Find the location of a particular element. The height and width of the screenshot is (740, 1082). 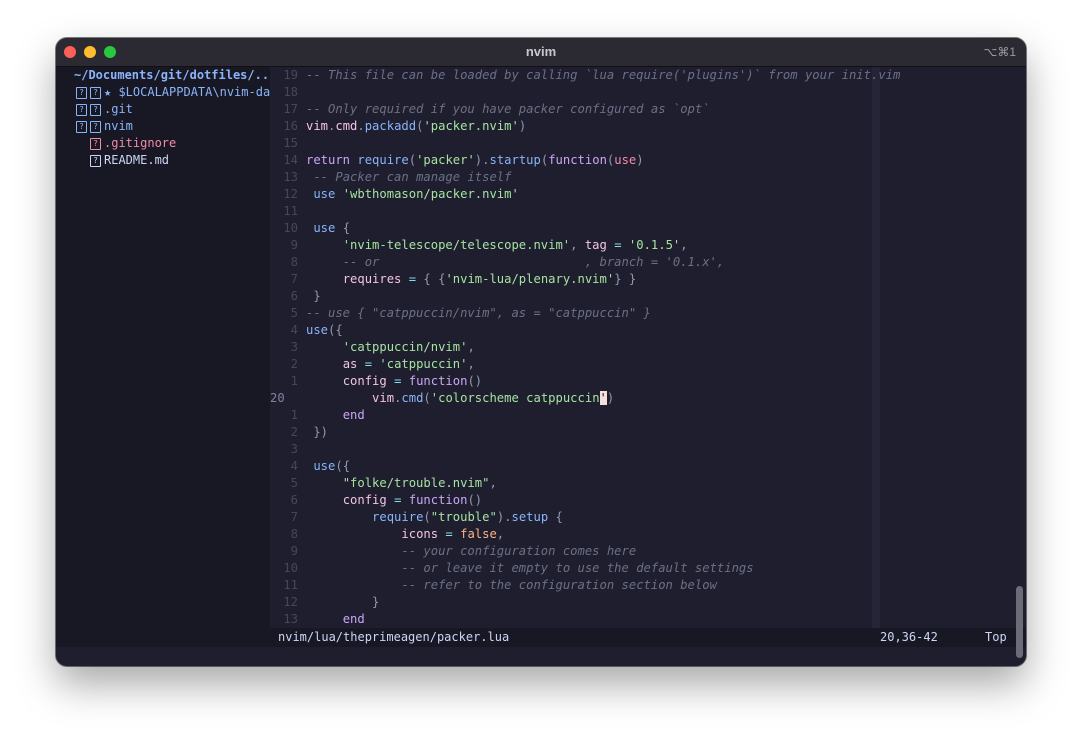

code-line: 8 -- or , branch = '0.1.x', is located at coordinates (575, 262).